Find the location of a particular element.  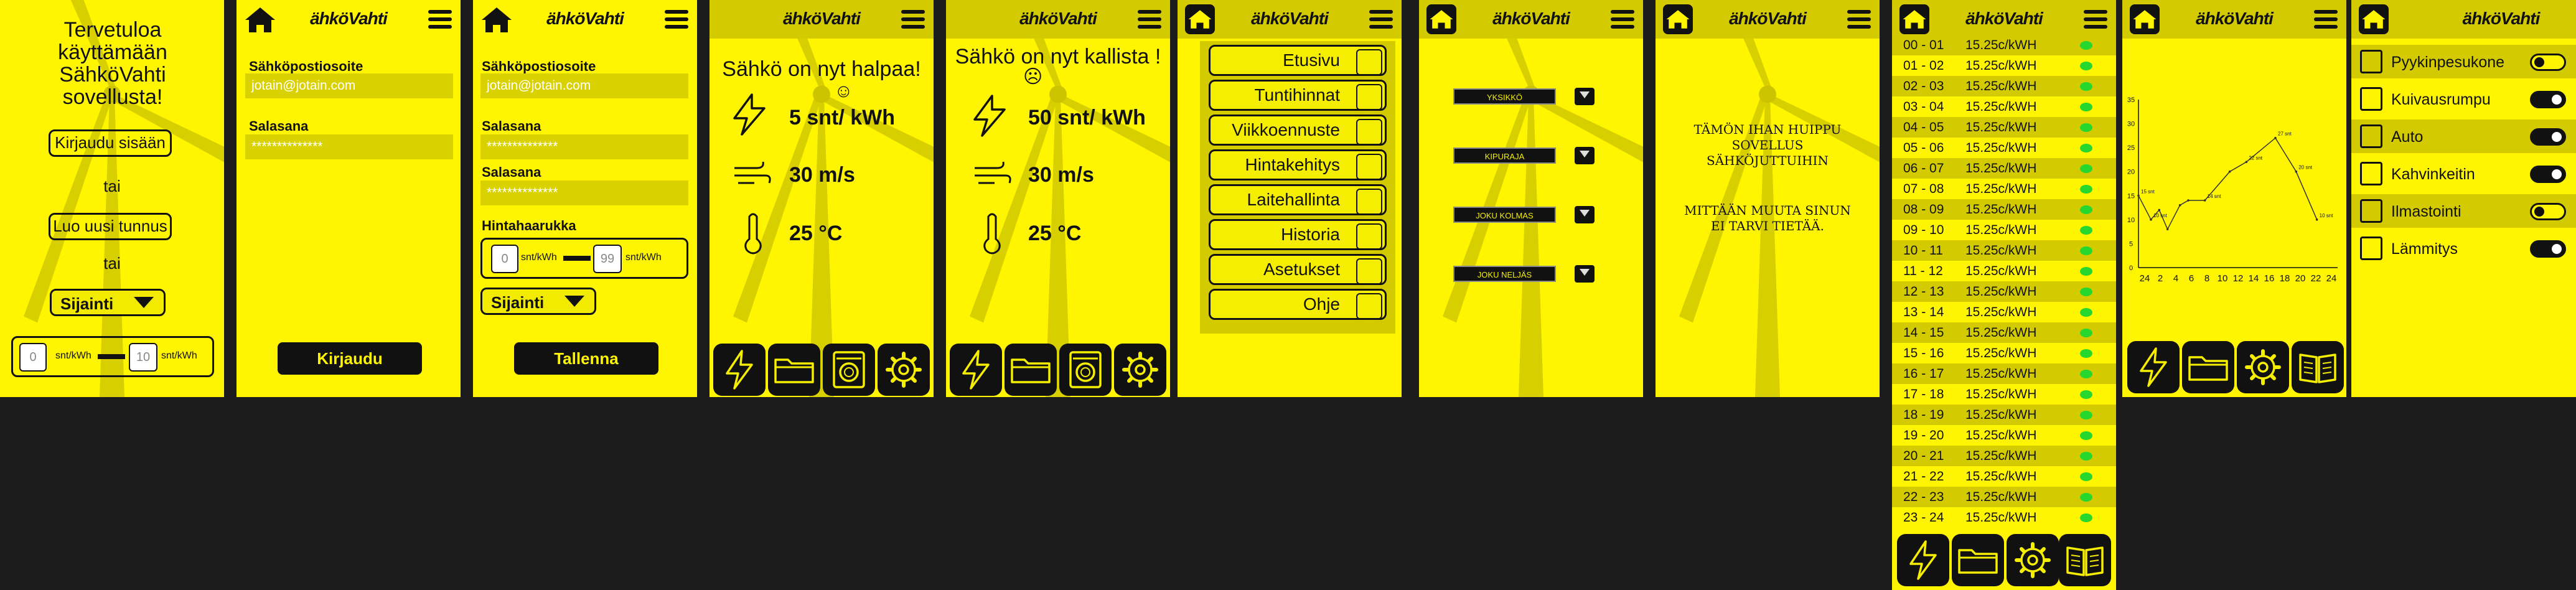

login-link-button: Kirjaudu sisään is located at coordinates (110, 143).